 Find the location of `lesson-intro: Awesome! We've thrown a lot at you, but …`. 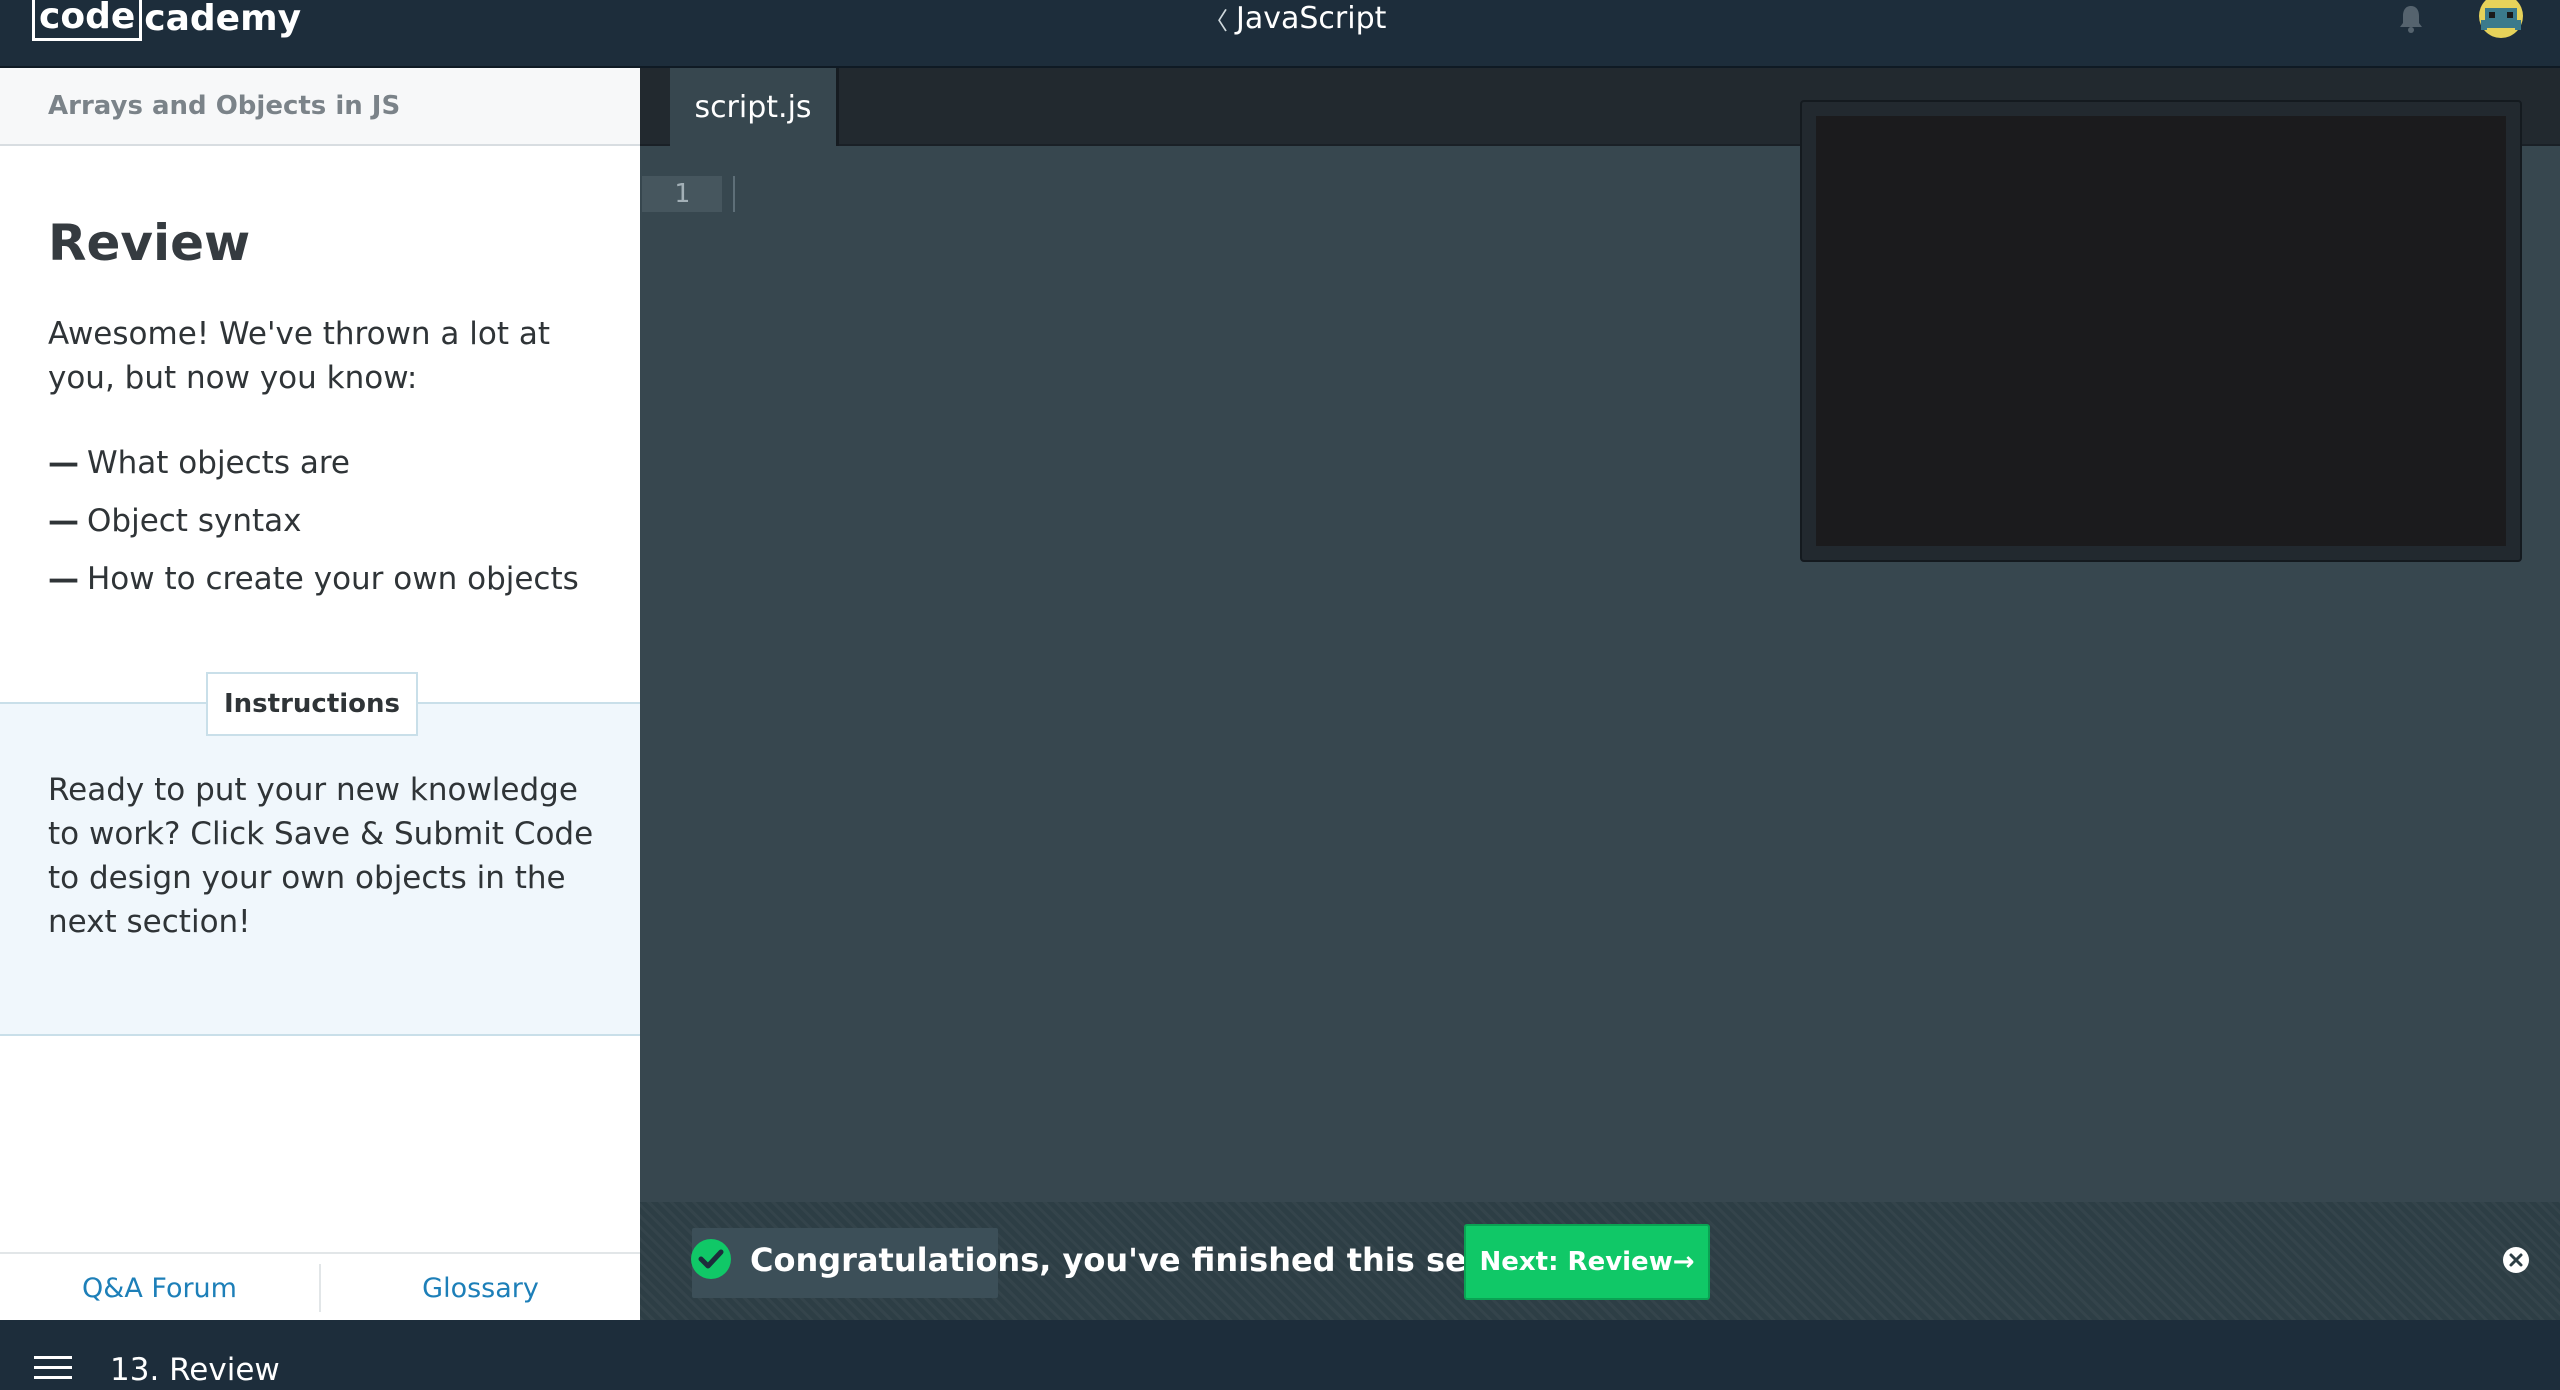

lesson-intro: Awesome! We've thrown a lot at you, but … is located at coordinates (299, 356).